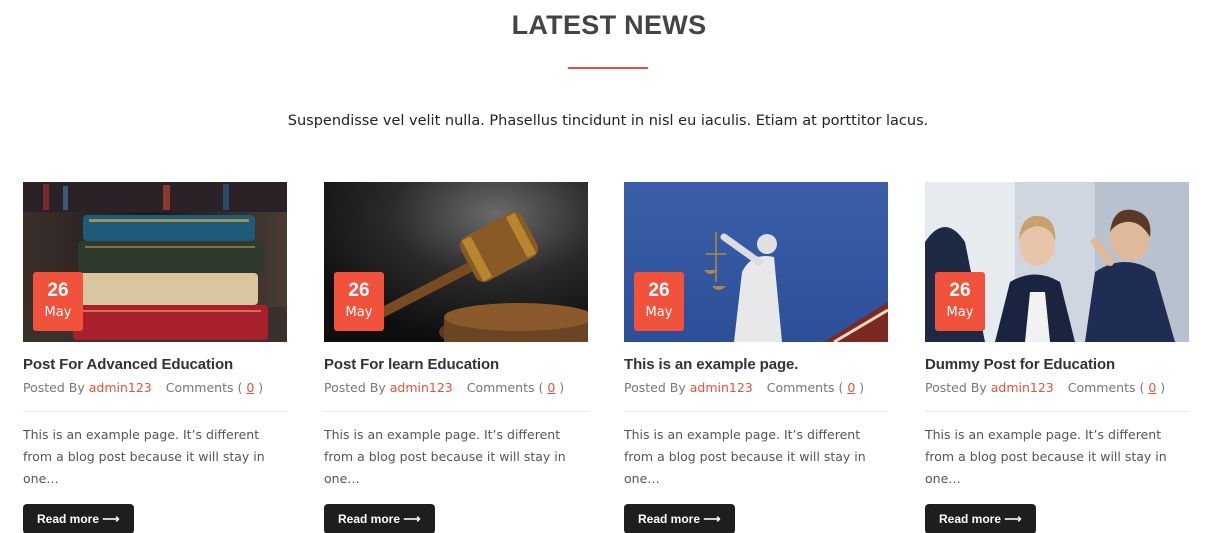 This screenshot has height=533, width=1208. Describe the element at coordinates (1057, 364) in the screenshot. I see `post-title-link: Dummy Post for Education` at that location.